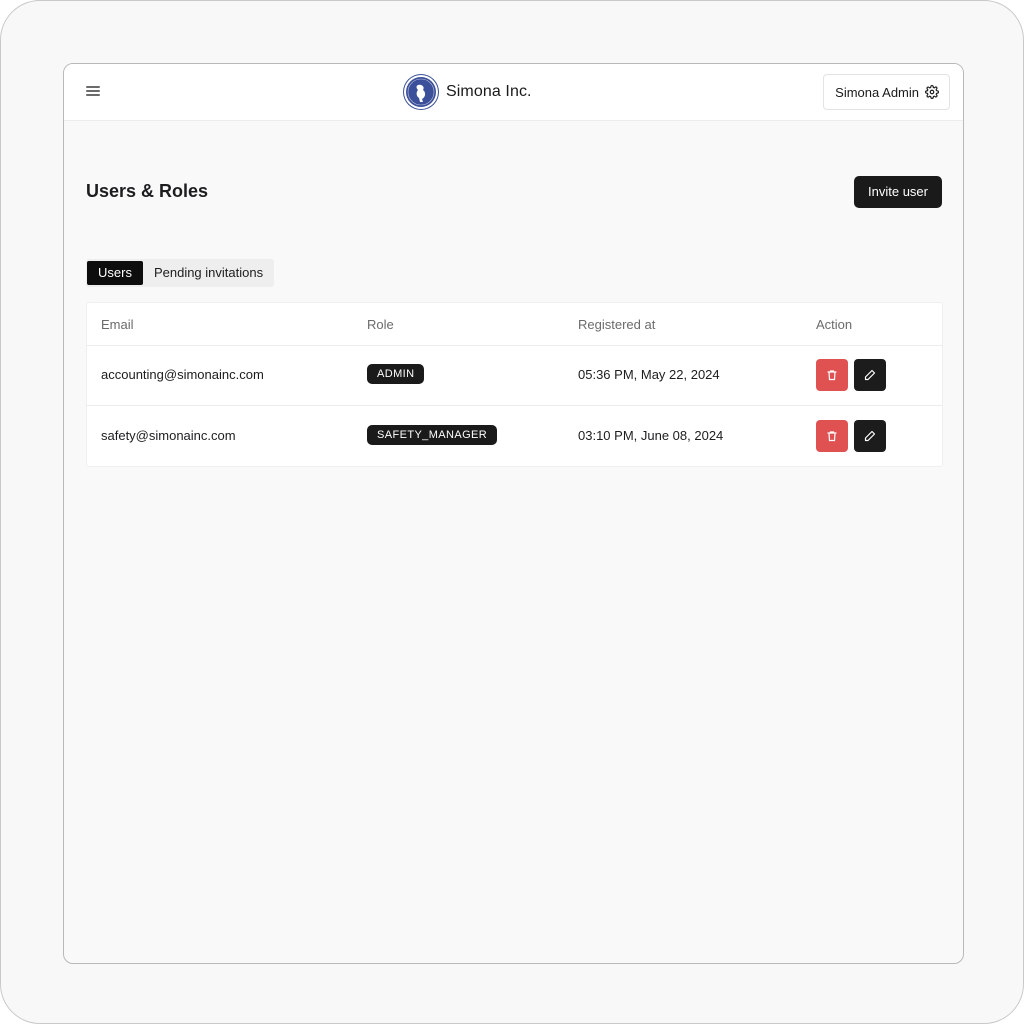 The image size is (1024, 1024). Describe the element at coordinates (93, 92) in the screenshot. I see `hamburger-menu-icon` at that location.